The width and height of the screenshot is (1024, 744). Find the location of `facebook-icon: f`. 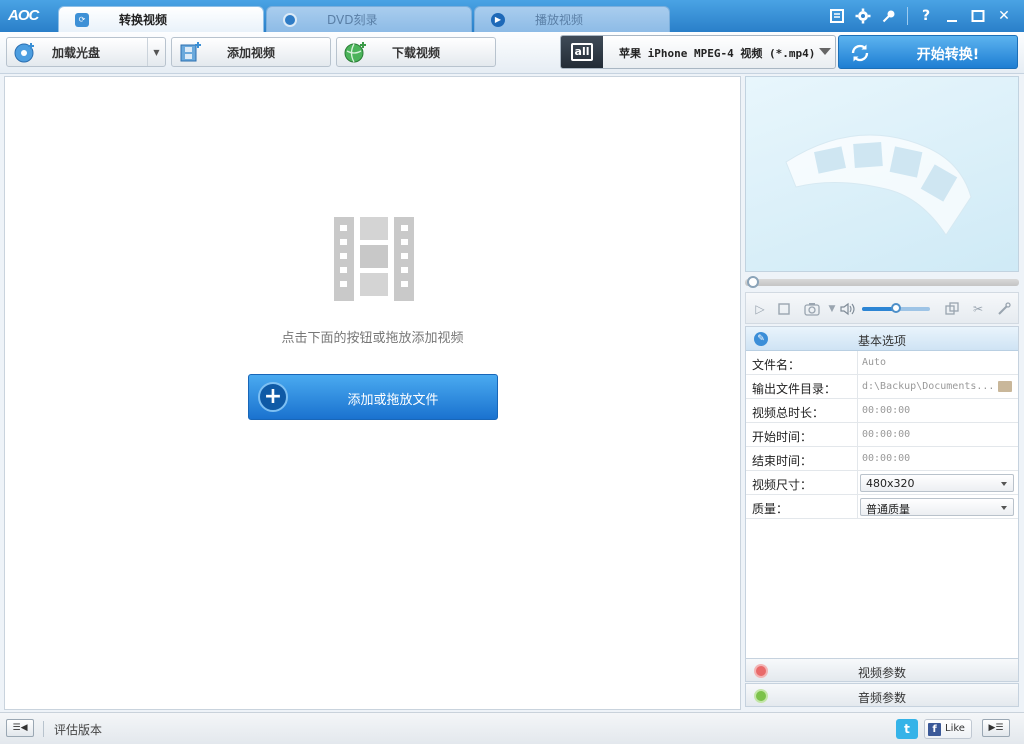

facebook-icon: f is located at coordinates (934, 729).